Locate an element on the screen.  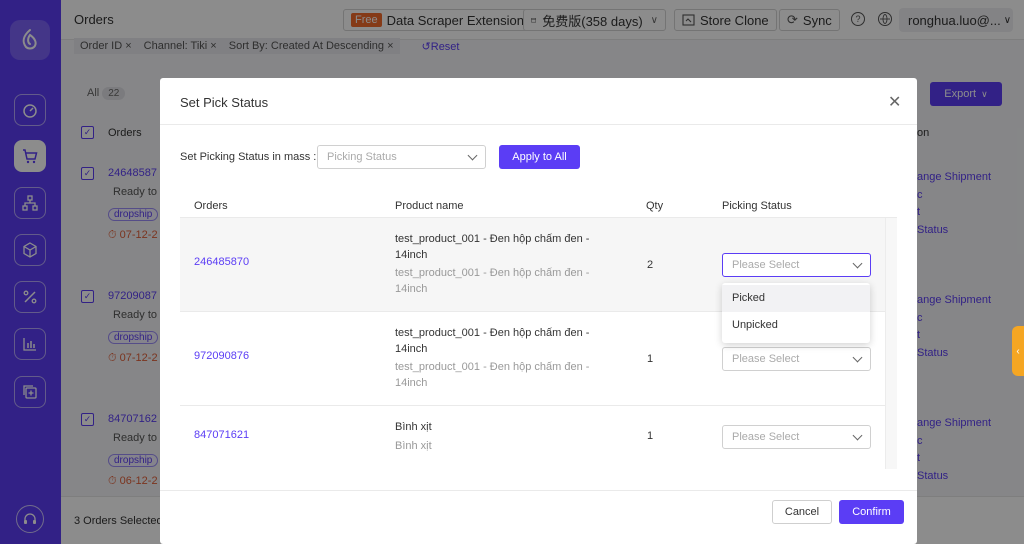
chevron-left-icon: ‹ is located at coordinates (1018, 351).